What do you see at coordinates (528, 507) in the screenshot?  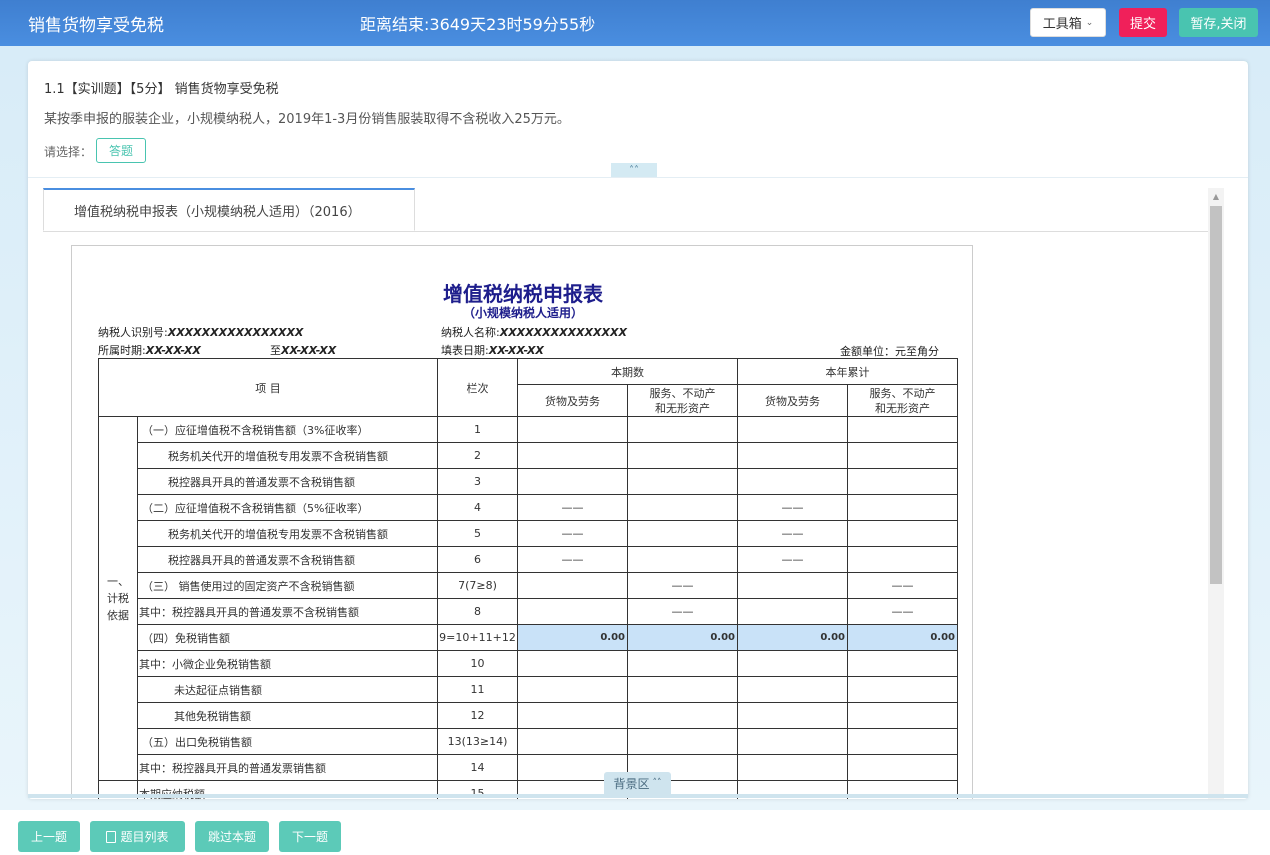 I see `table-row: （二）应征增值税不含税销售额（5%征收率） 4 —— ——` at bounding box center [528, 507].